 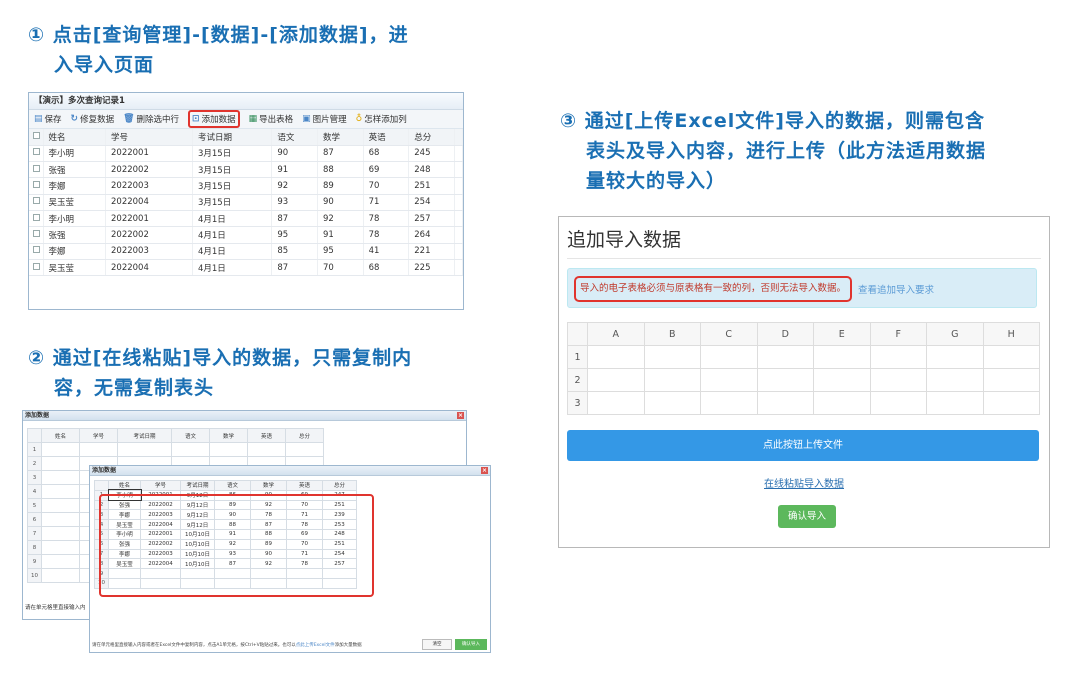 What do you see at coordinates (151, 119) in the screenshot?
I see `delete-selected-button: 🗑 删除选中行` at bounding box center [151, 119].